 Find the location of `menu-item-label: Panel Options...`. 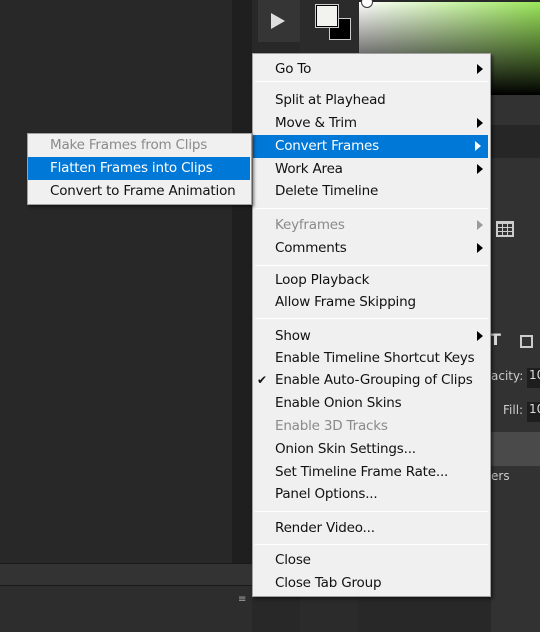

menu-item-label: Panel Options... is located at coordinates (326, 494).